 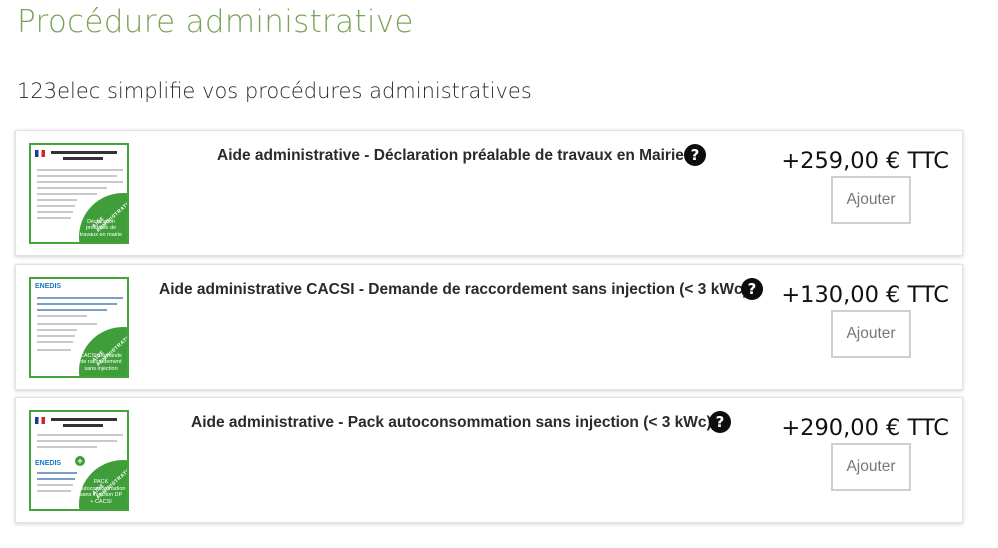 I want to click on product-price: +130,00 € TTC, so click(x=865, y=295).